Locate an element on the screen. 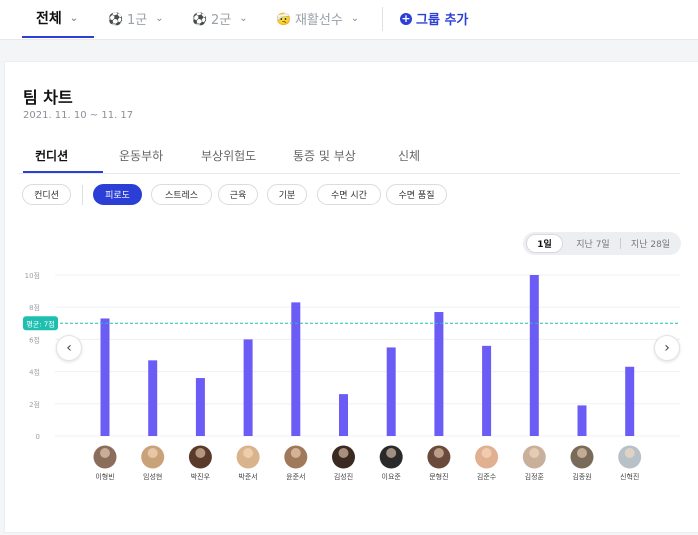 Image resolution: width=698 pixels, height=535 pixels. player-name-label: 임성현 is located at coordinates (152, 476).